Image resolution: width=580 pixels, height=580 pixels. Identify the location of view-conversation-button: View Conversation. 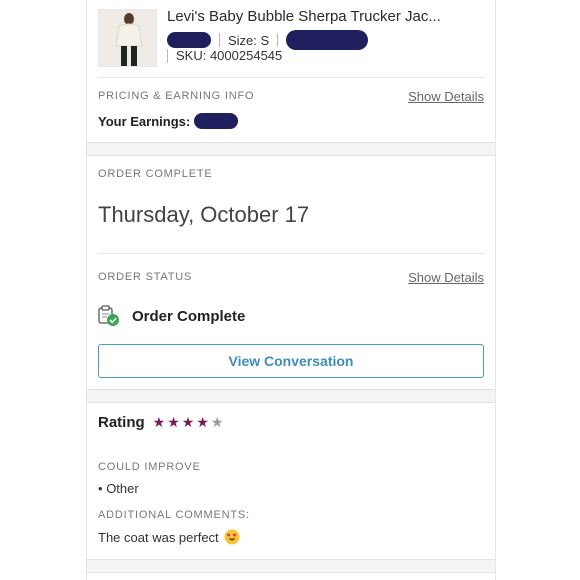
(291, 361).